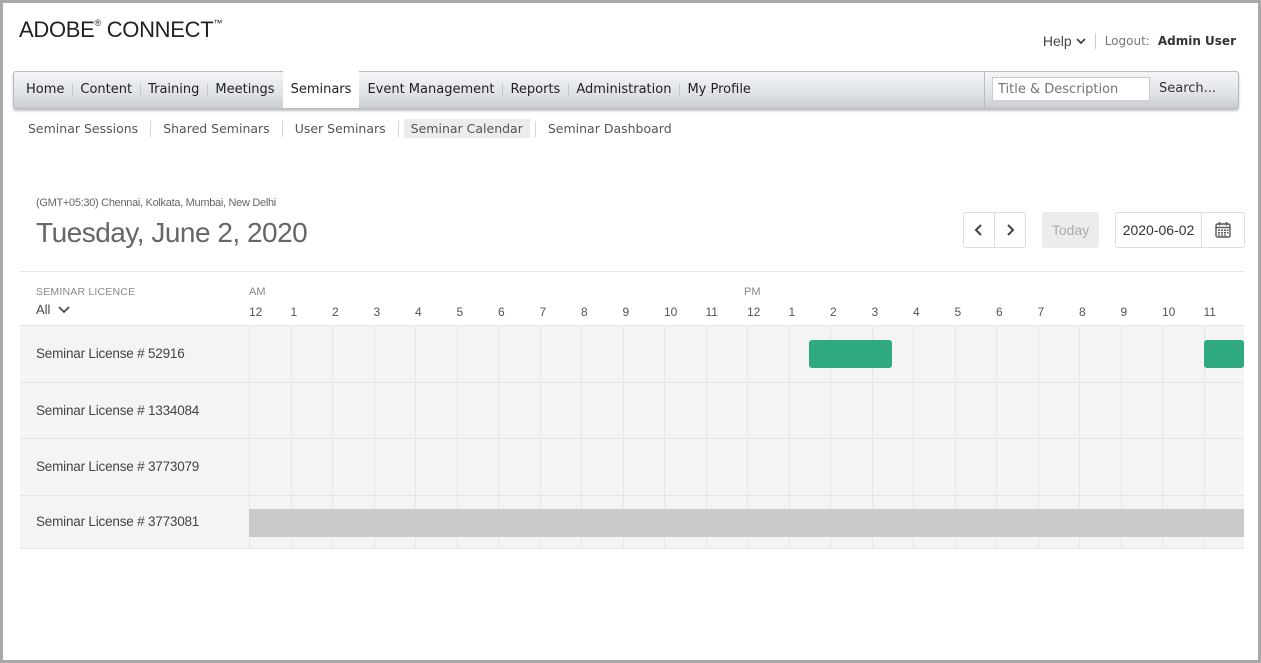  Describe the element at coordinates (718, 90) in the screenshot. I see `nav-item-my-profile: My Profile` at that location.